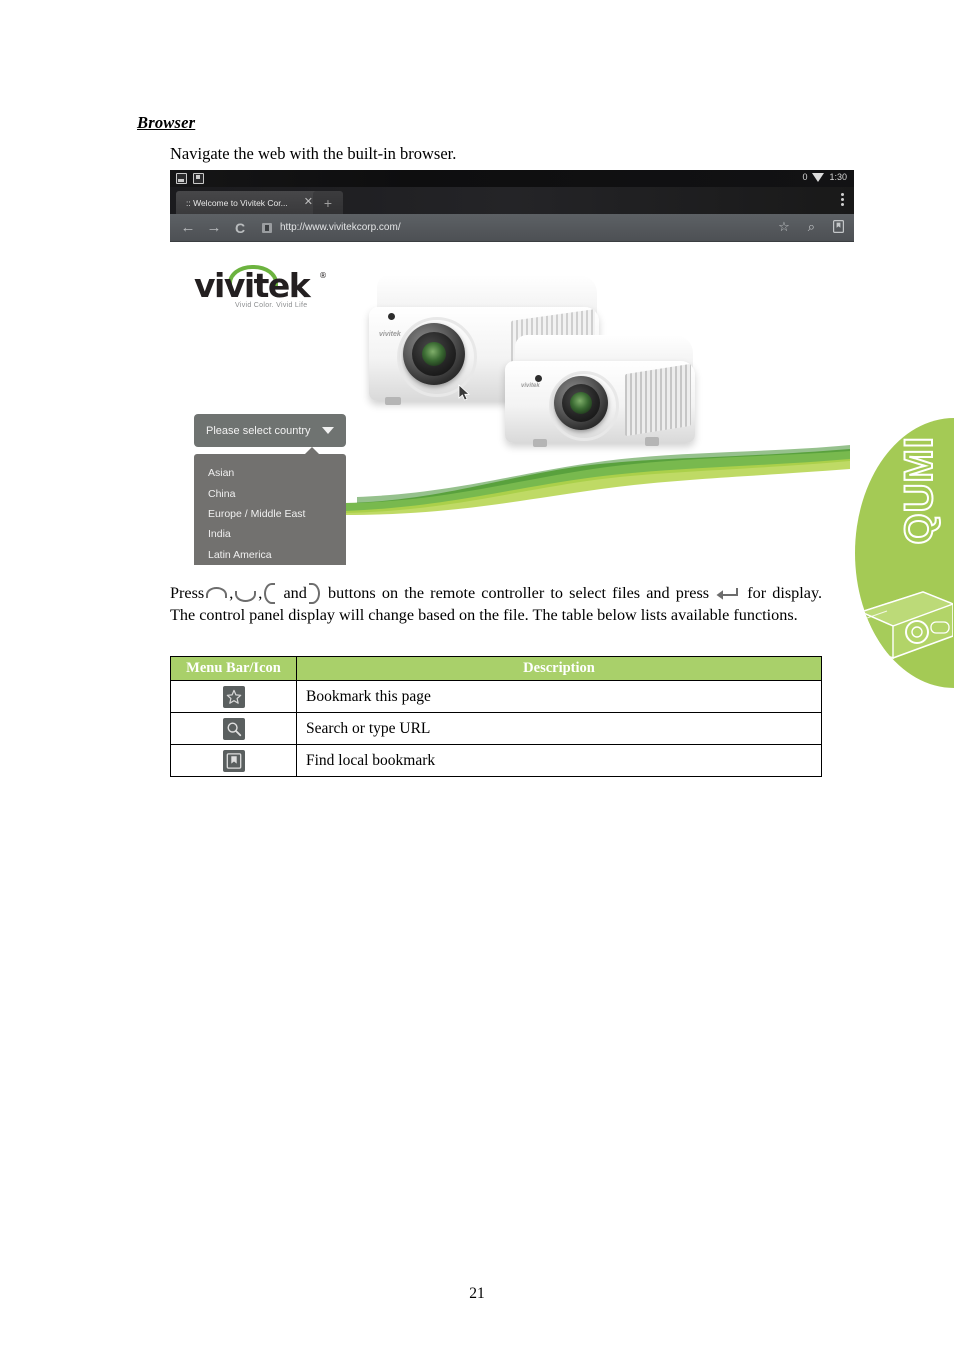 This screenshot has width=954, height=1350. I want to click on cell-description: Search or type URL, so click(559, 728).